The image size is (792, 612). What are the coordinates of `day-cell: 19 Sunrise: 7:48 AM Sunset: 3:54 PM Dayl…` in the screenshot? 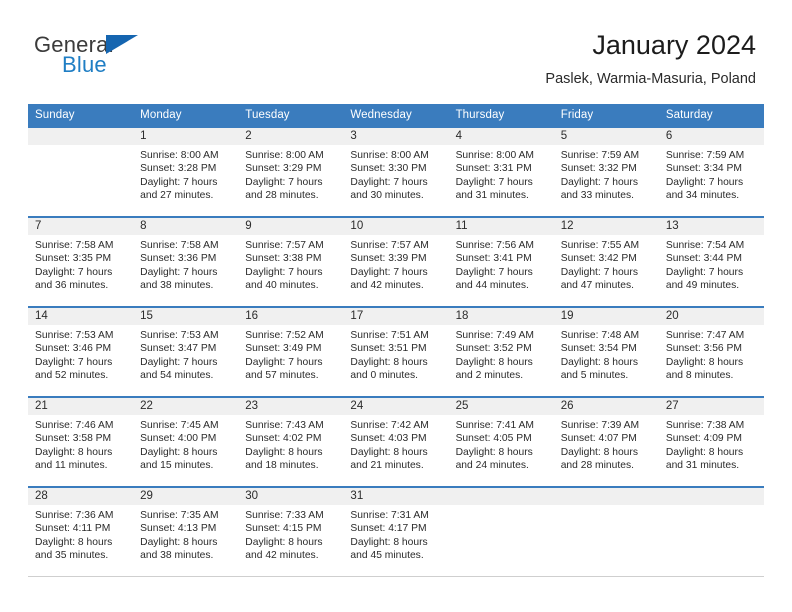 It's located at (606, 351).